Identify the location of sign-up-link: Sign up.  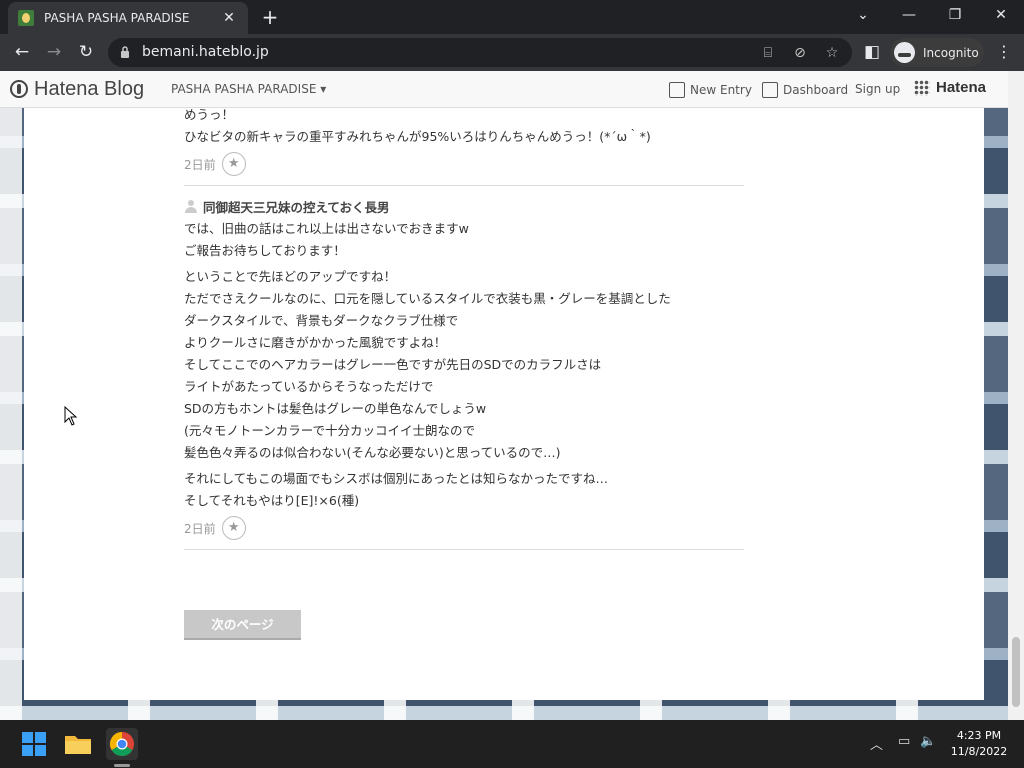
(877, 89).